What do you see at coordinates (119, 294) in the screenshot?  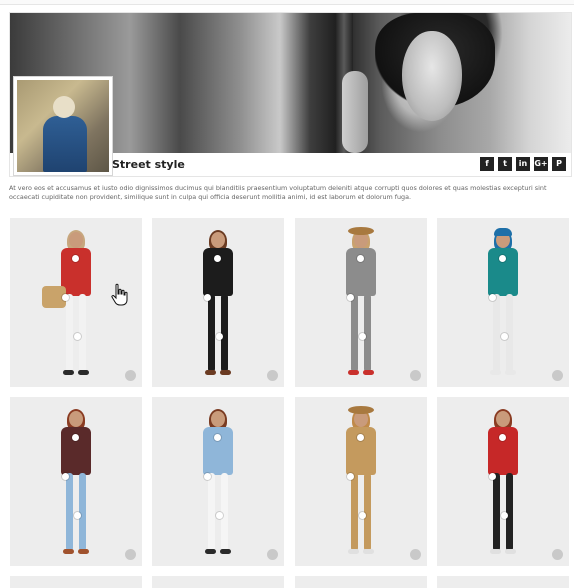 I see `hand-pointer-icon` at bounding box center [119, 294].